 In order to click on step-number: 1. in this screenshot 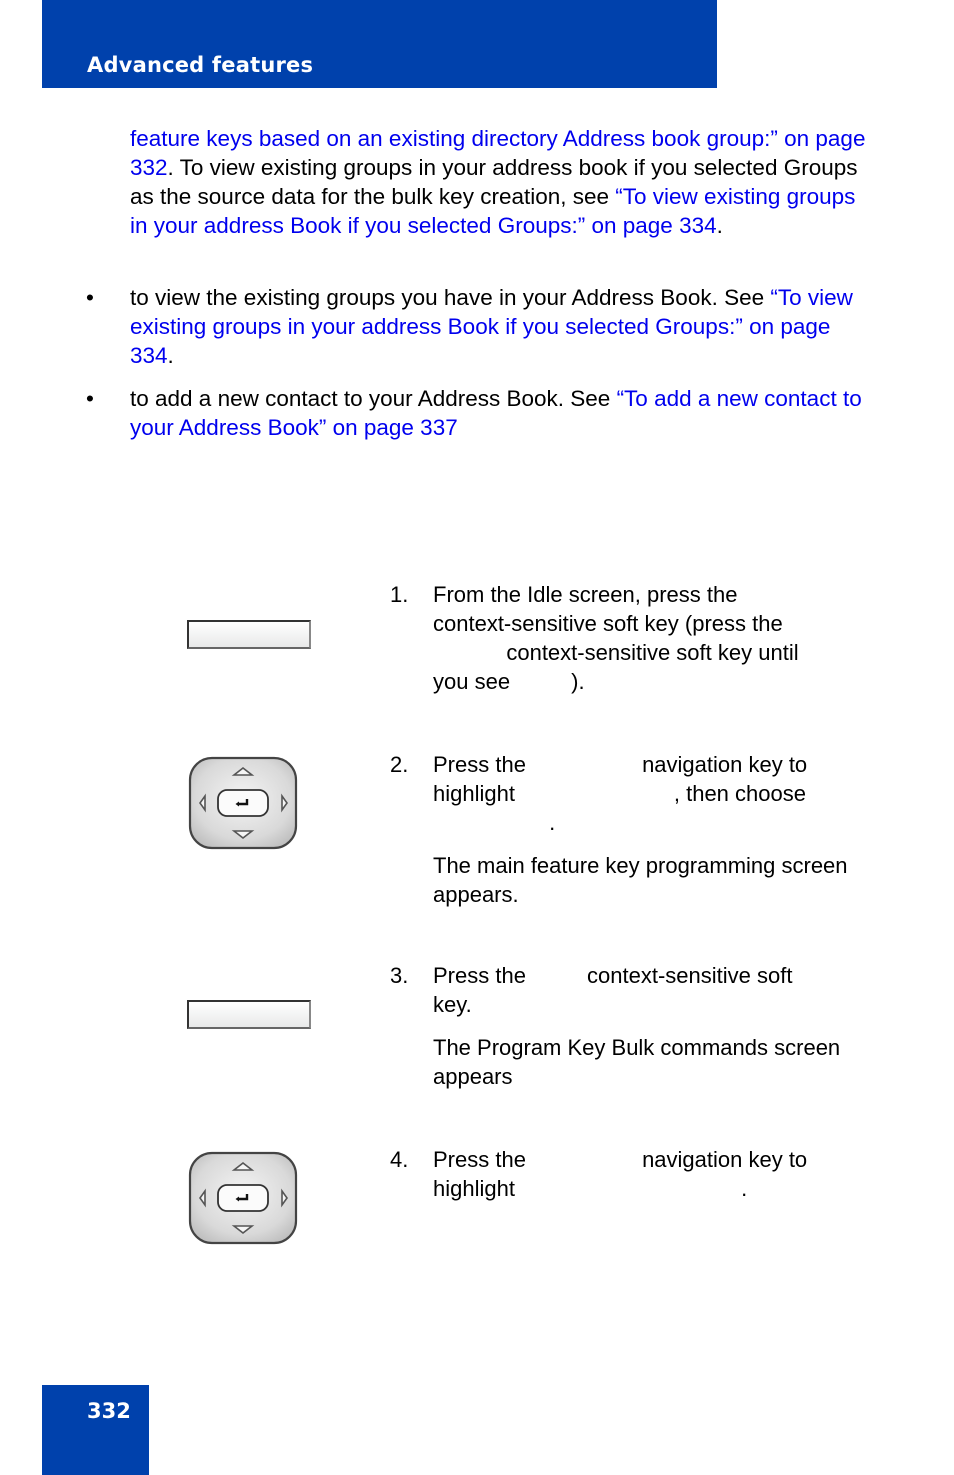, I will do `click(399, 594)`.